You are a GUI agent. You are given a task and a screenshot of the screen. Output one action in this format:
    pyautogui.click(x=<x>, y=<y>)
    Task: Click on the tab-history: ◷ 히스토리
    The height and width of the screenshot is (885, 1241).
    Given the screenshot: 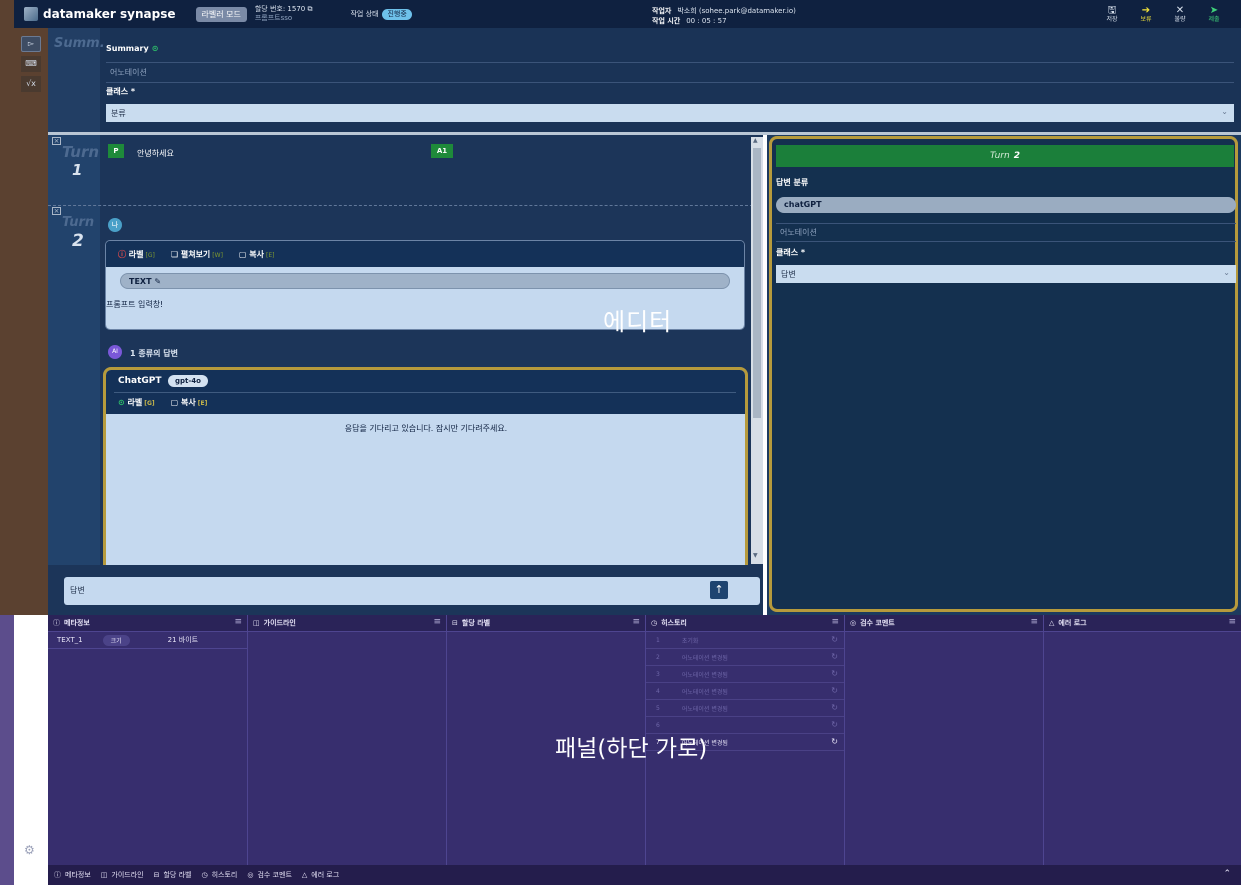 What is the action you would take?
    pyautogui.click(x=219, y=875)
    